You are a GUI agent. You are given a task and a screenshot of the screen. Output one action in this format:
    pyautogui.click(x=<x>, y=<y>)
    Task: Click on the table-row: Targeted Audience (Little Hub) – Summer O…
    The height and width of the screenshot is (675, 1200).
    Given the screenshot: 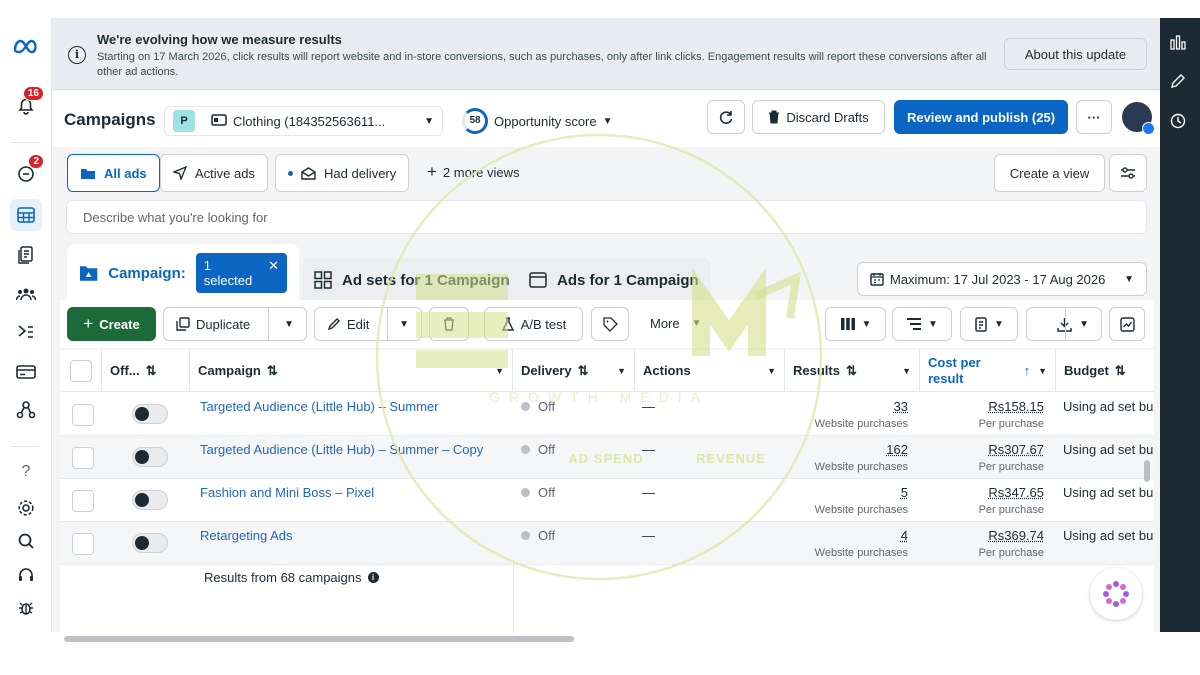 What is the action you would take?
    pyautogui.click(x=607, y=414)
    